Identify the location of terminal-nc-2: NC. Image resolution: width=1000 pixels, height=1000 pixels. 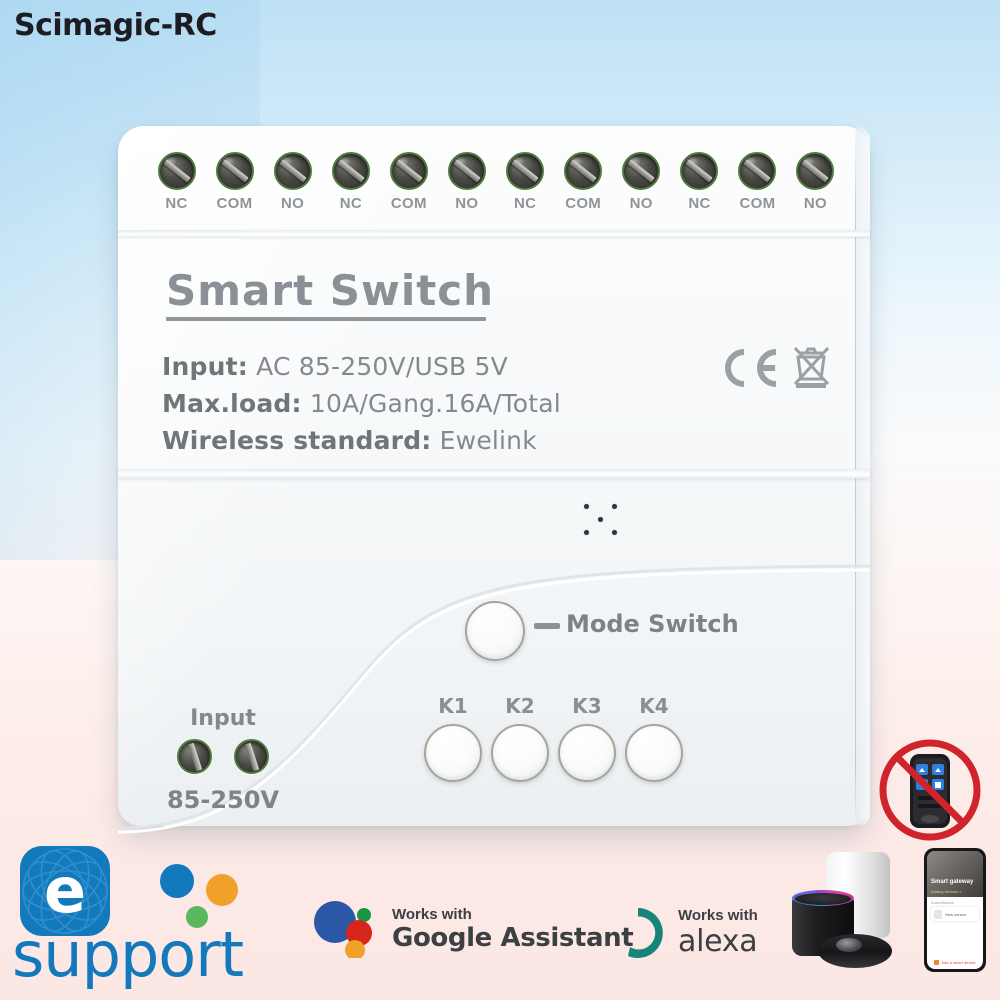
(350, 191).